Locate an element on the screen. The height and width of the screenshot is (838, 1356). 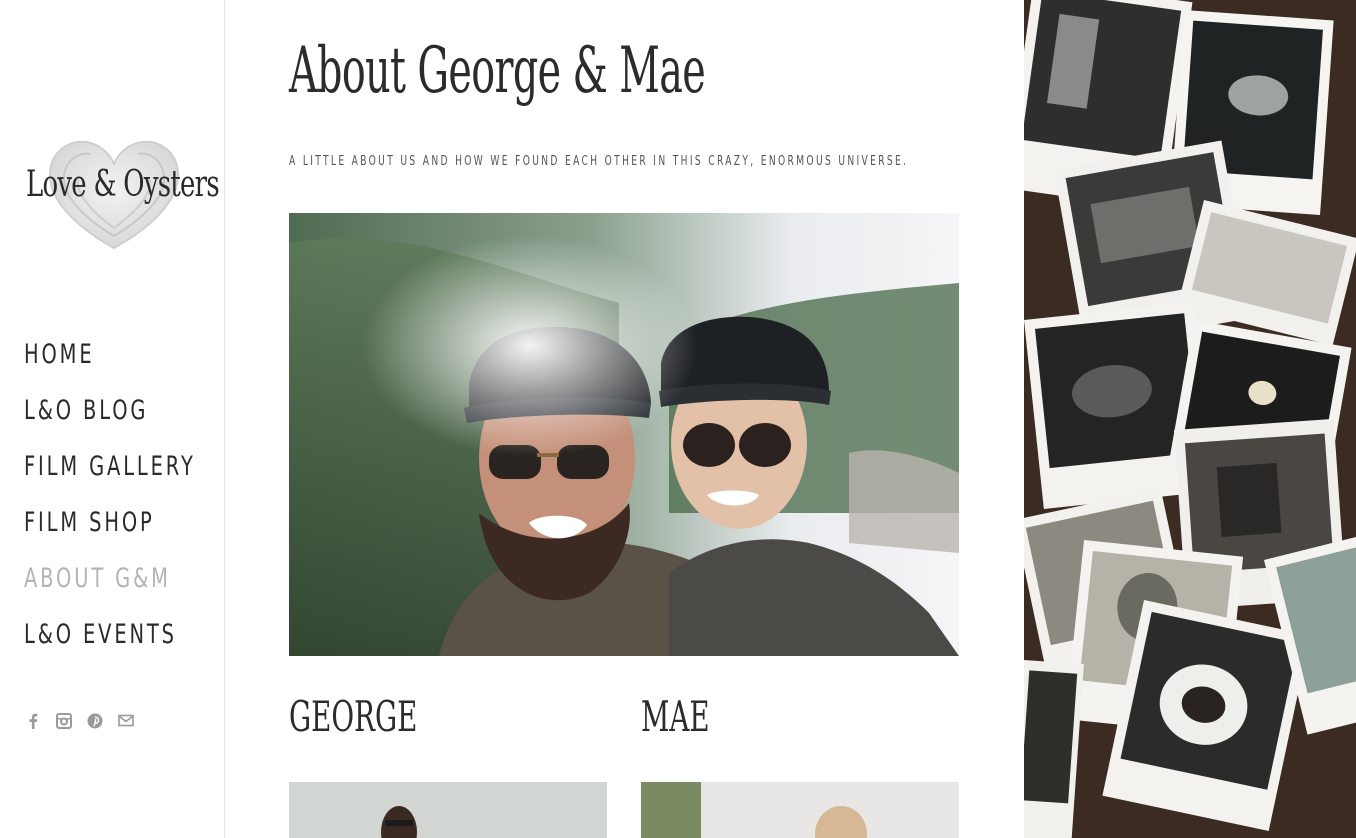
email-icon is located at coordinates (126, 721).